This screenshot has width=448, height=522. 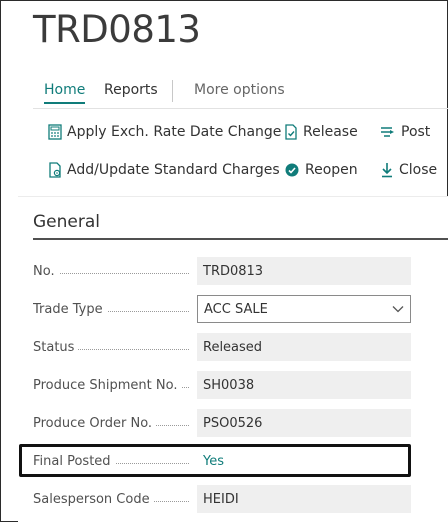 I want to click on field-label-trade-type: Trade Type, so click(x=113, y=309).